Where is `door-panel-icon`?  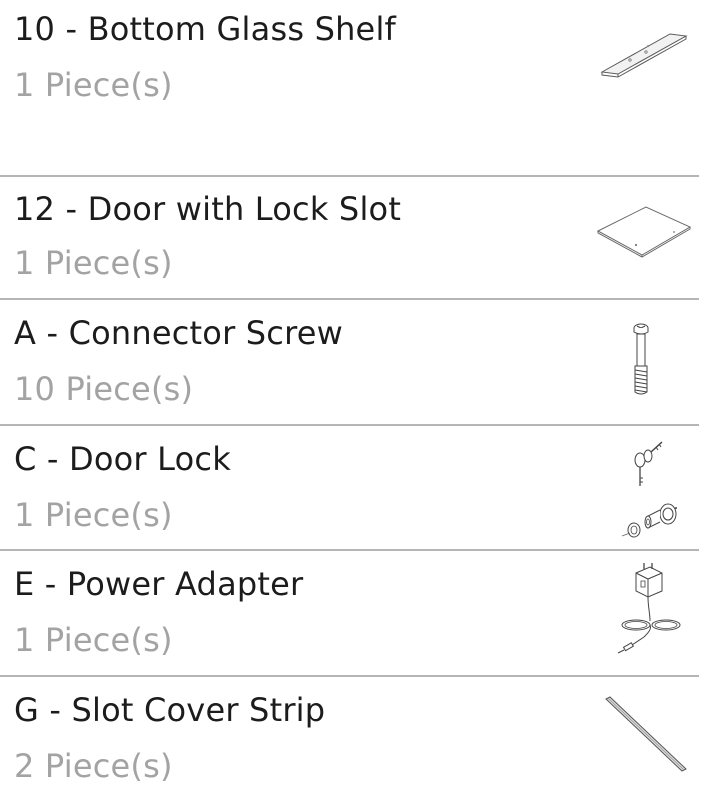 door-panel-icon is located at coordinates (644, 232).